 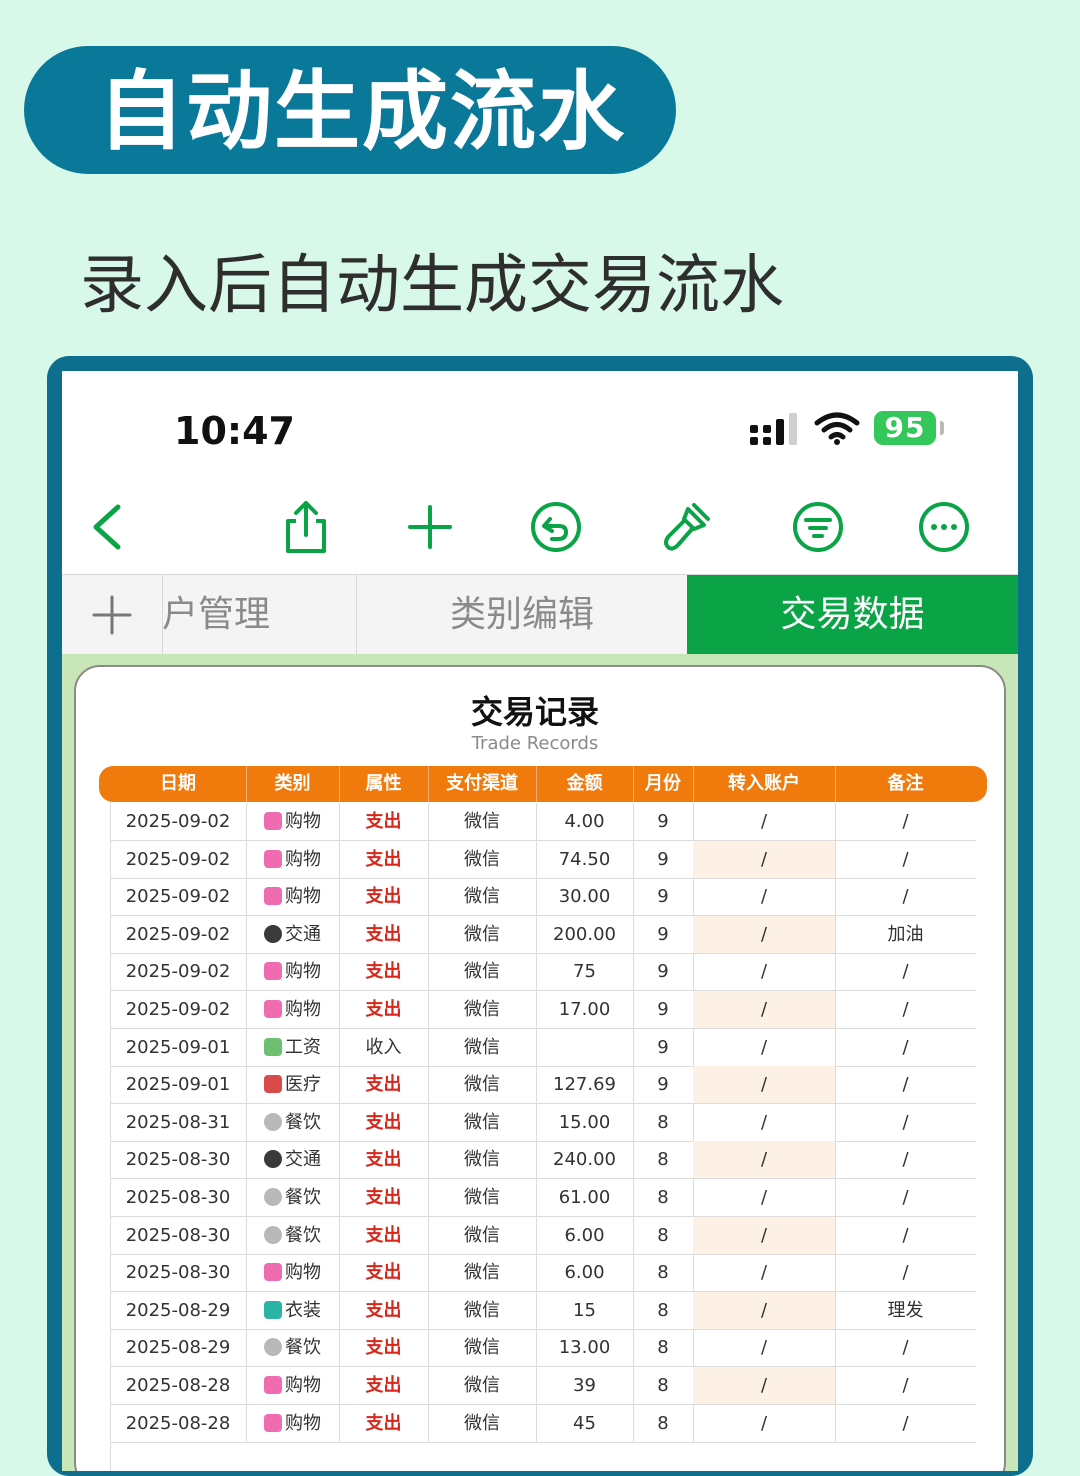 What do you see at coordinates (178, 784) in the screenshot?
I see `header-date: 日期` at bounding box center [178, 784].